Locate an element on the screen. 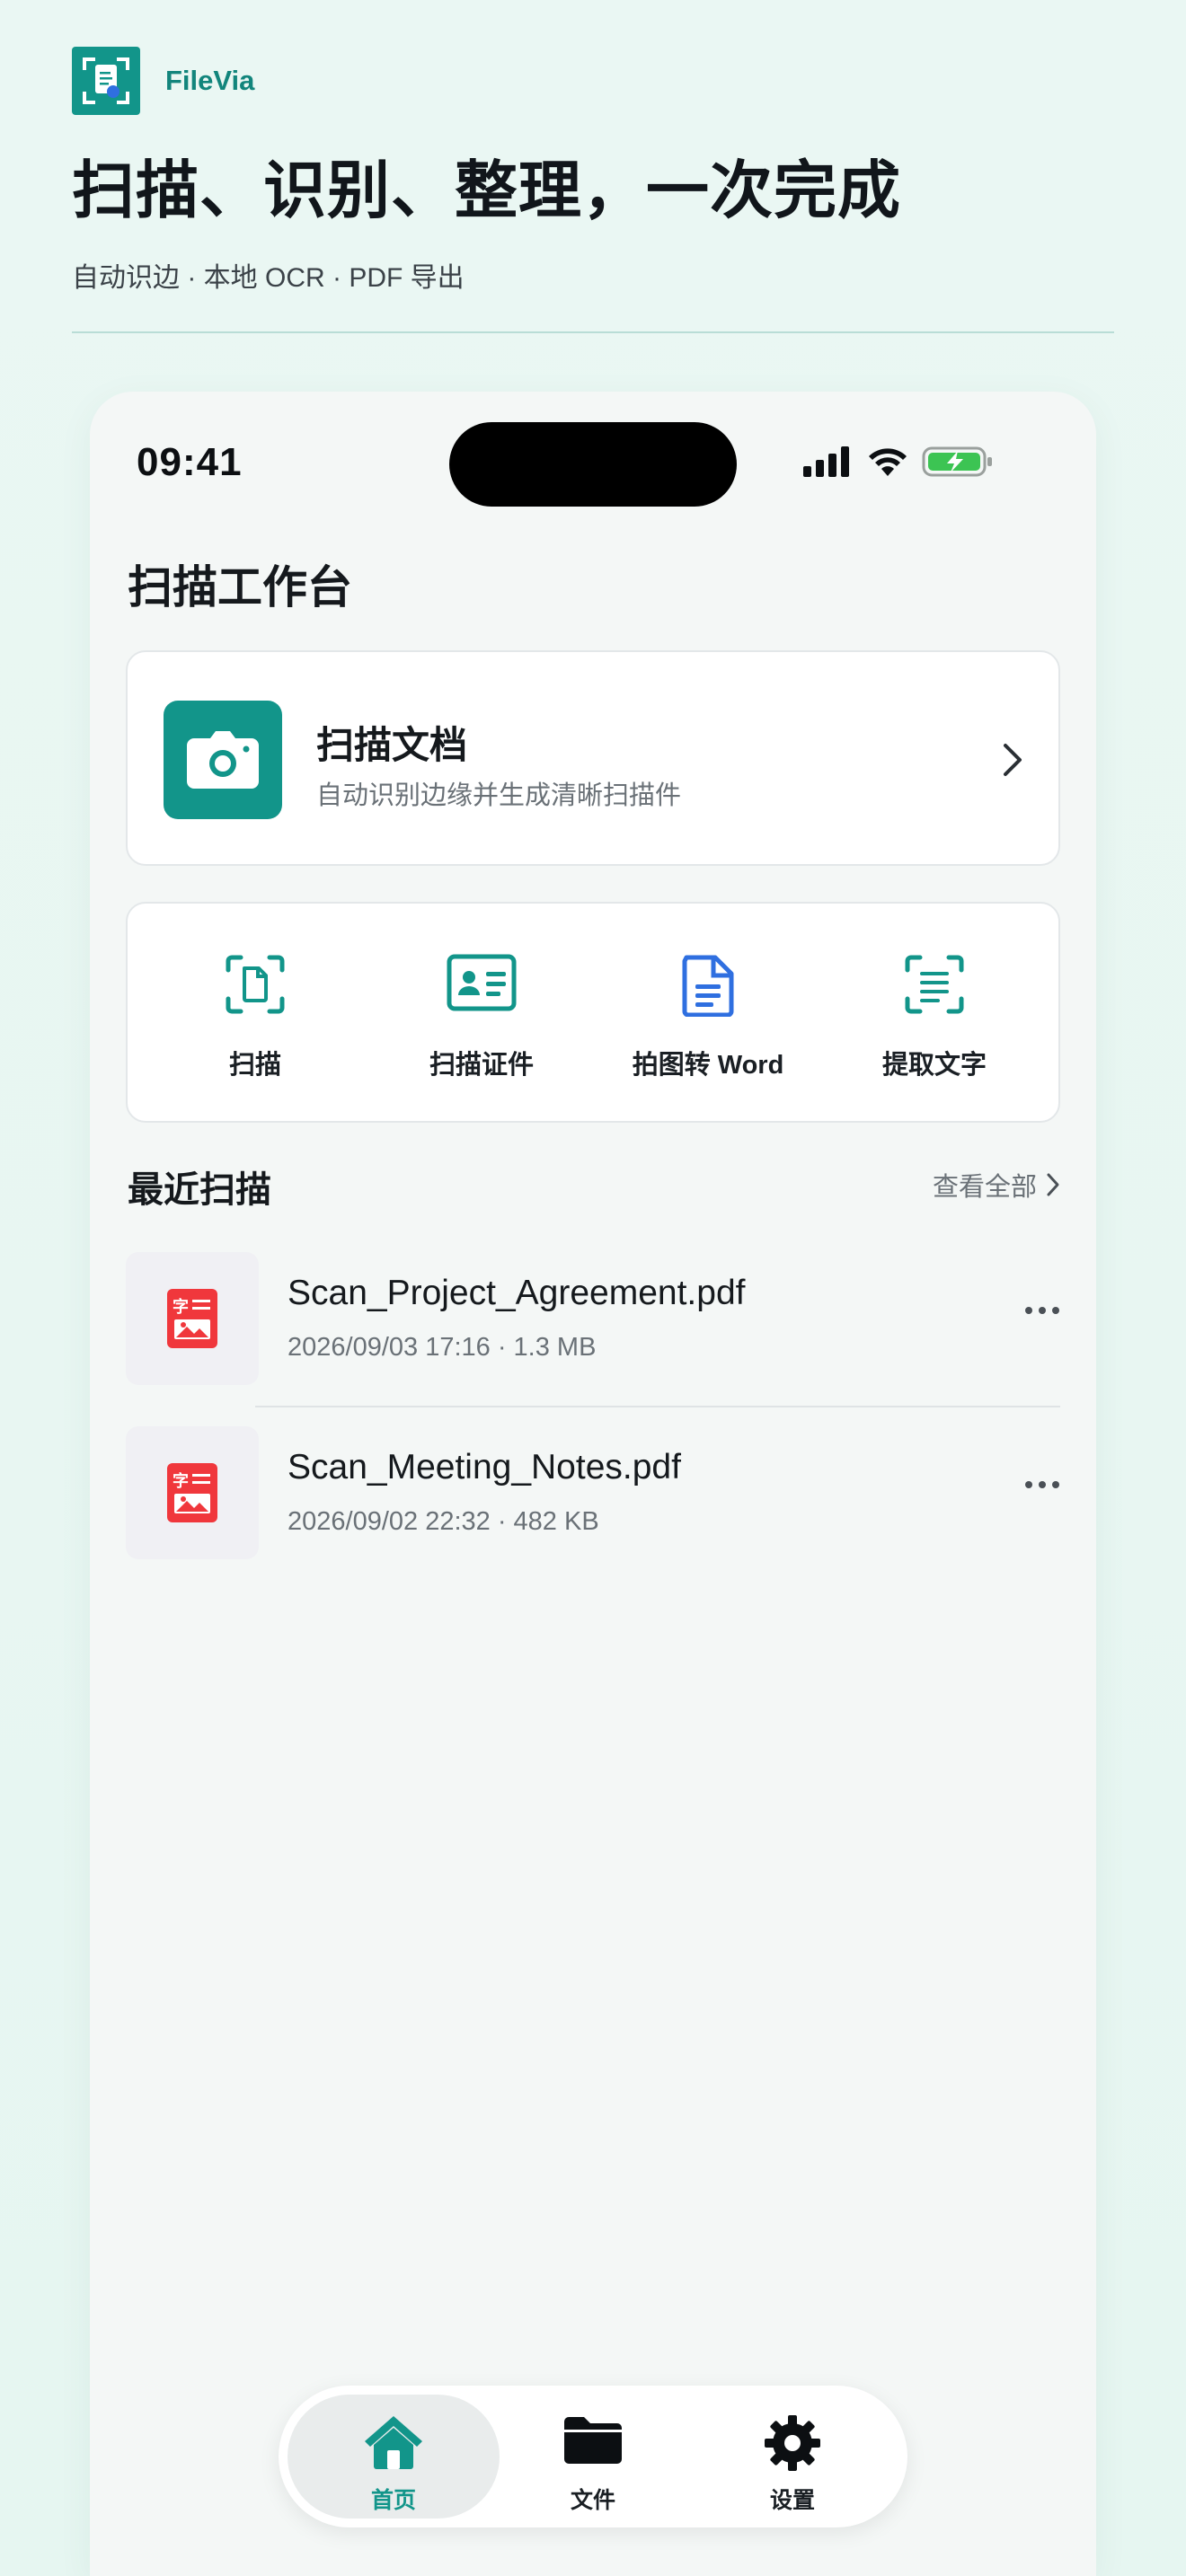 This screenshot has height=2576, width=1186. status-time: 09:41 is located at coordinates (190, 462).